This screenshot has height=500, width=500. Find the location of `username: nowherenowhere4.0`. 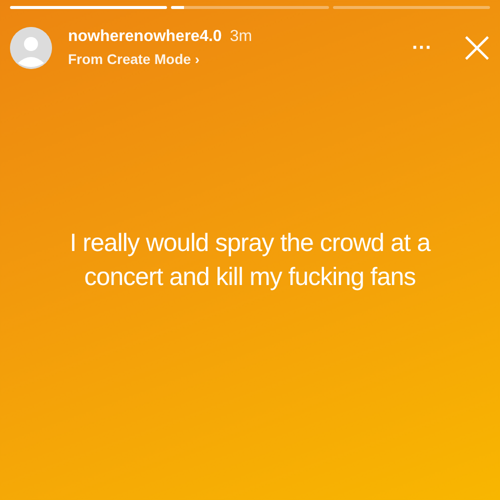

username: nowherenowhere4.0 is located at coordinates (145, 37).